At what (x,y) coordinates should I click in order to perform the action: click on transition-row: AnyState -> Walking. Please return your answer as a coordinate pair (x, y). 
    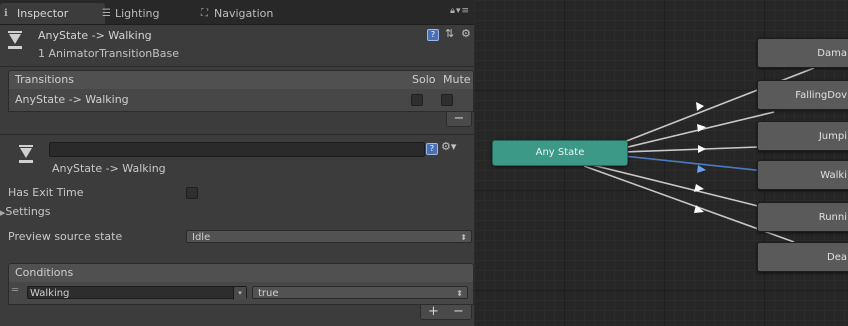
    Looking at the image, I should click on (241, 100).